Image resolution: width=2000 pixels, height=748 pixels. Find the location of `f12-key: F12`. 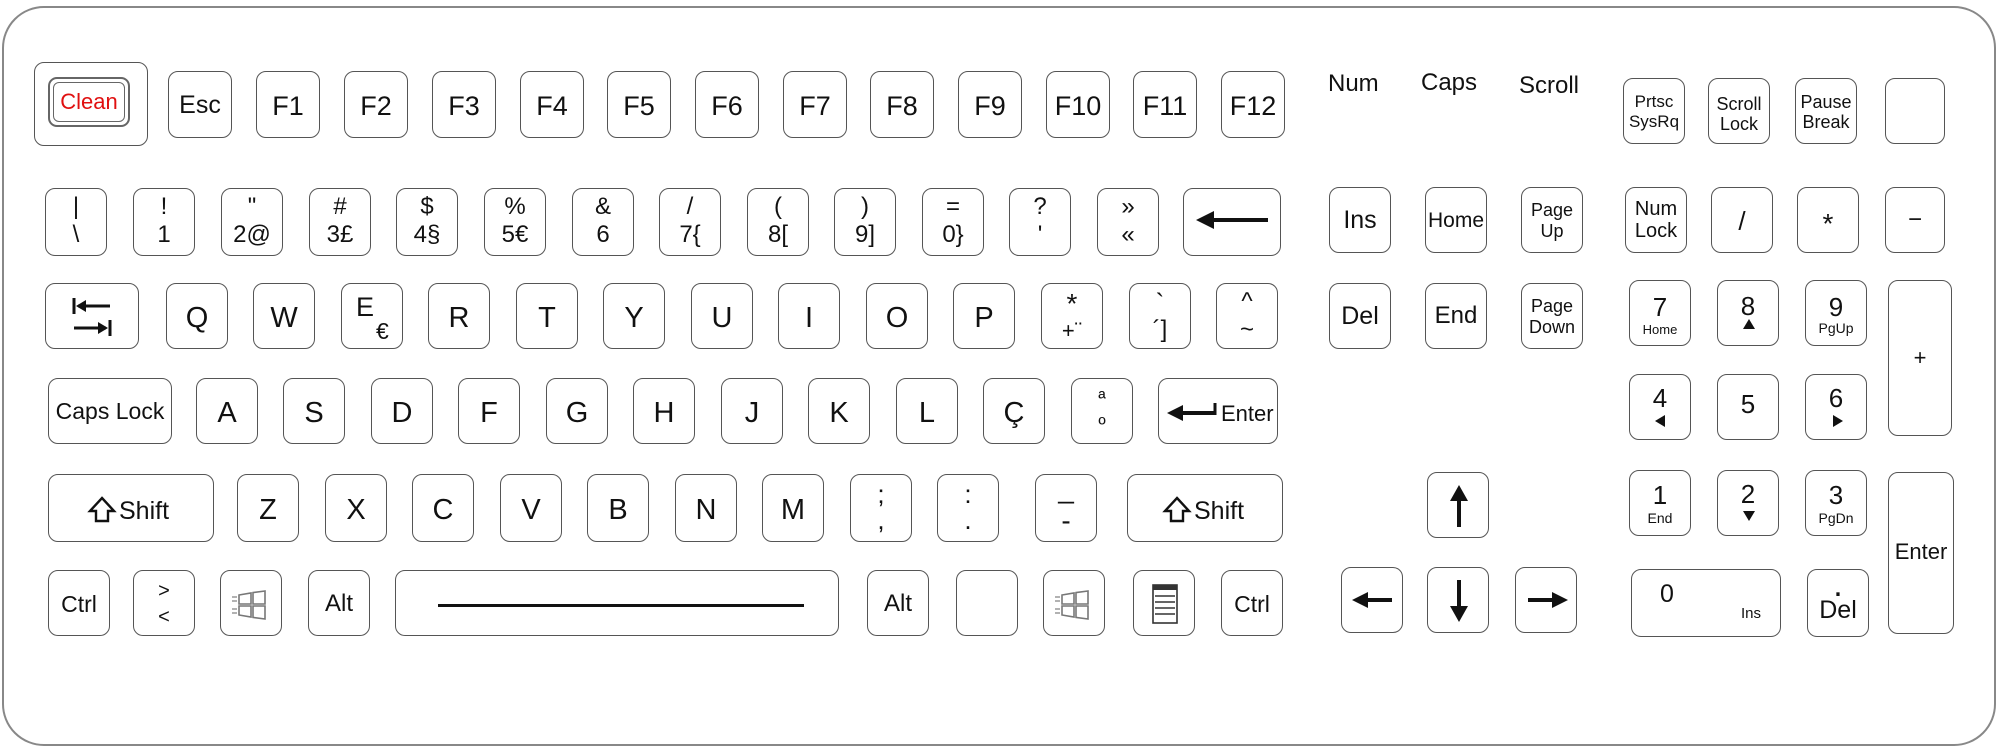

f12-key: F12 is located at coordinates (1253, 104).